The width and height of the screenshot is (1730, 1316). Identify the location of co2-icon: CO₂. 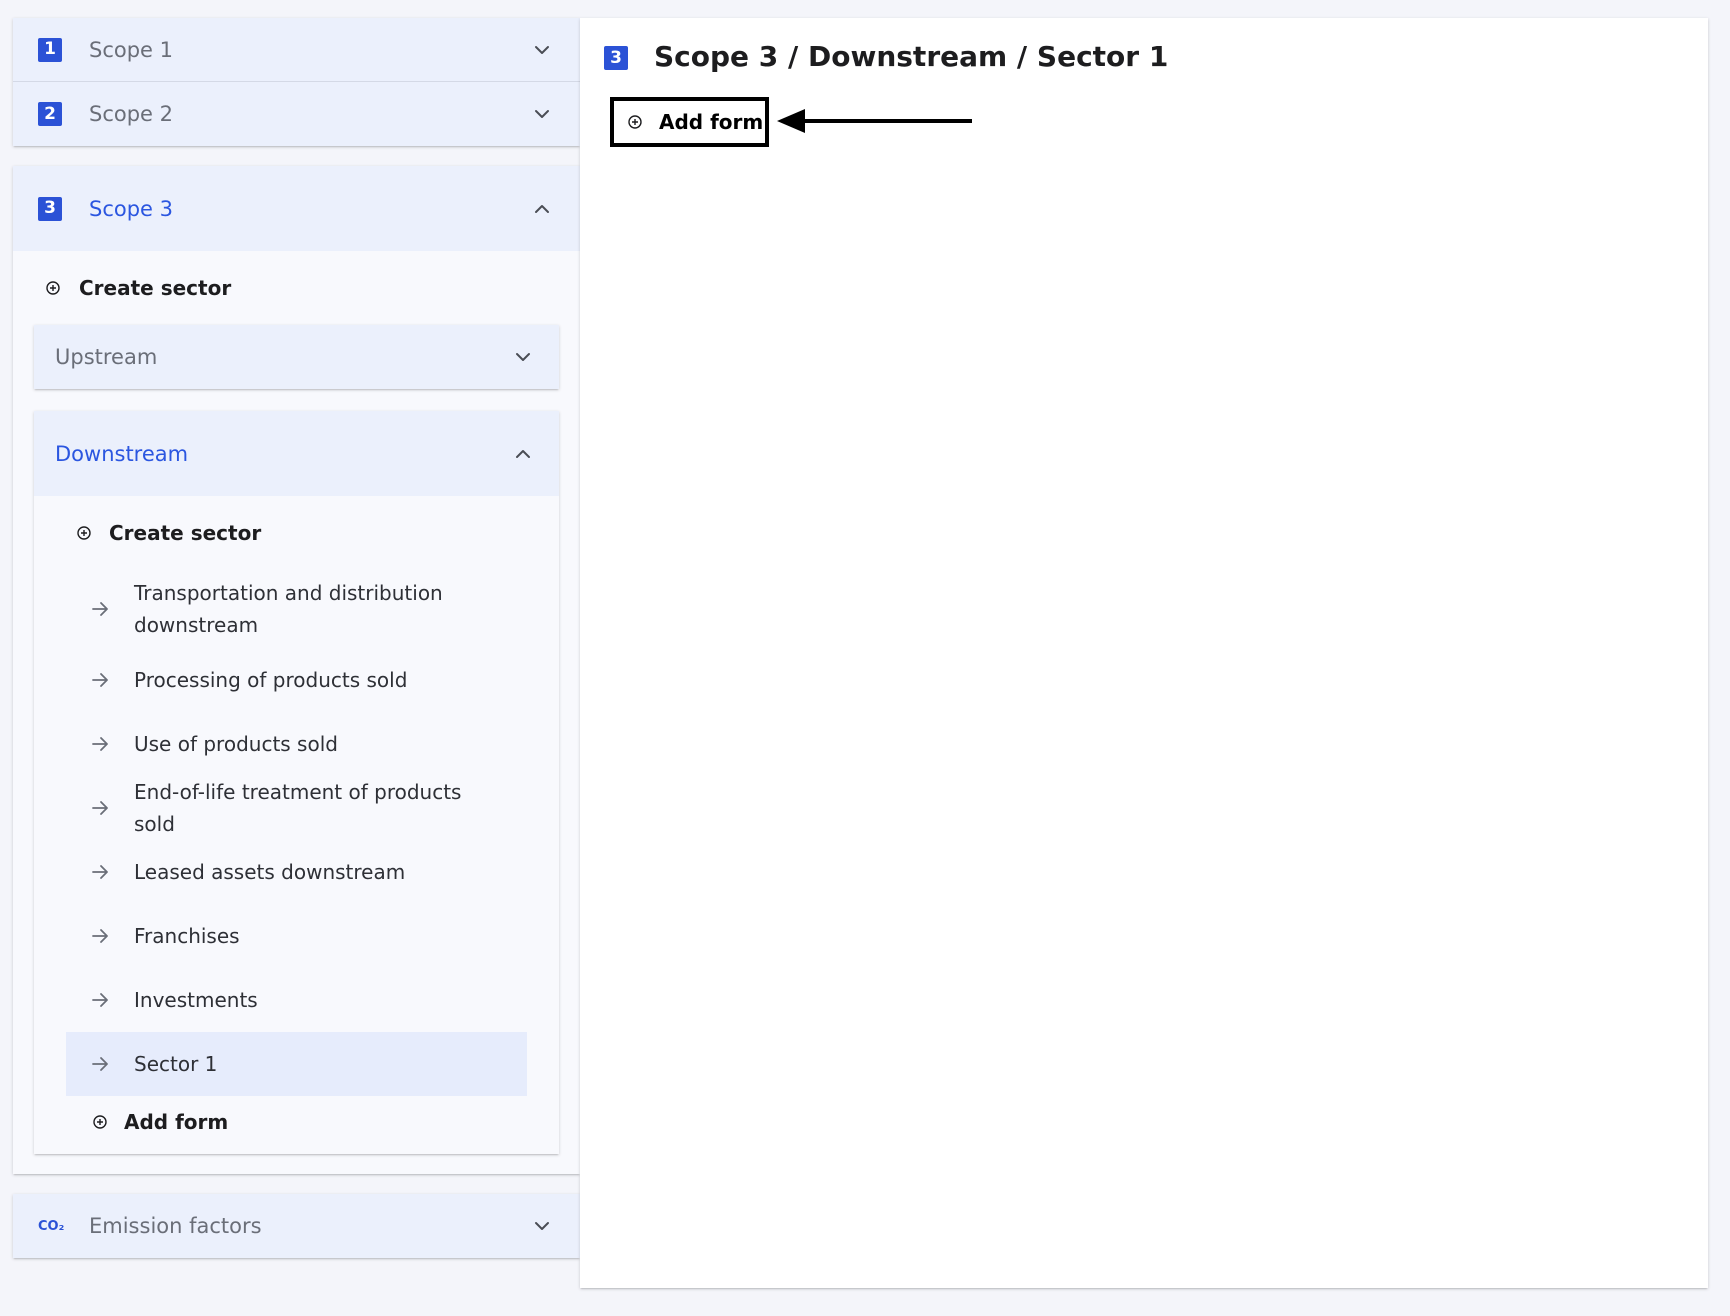
(51, 1226).